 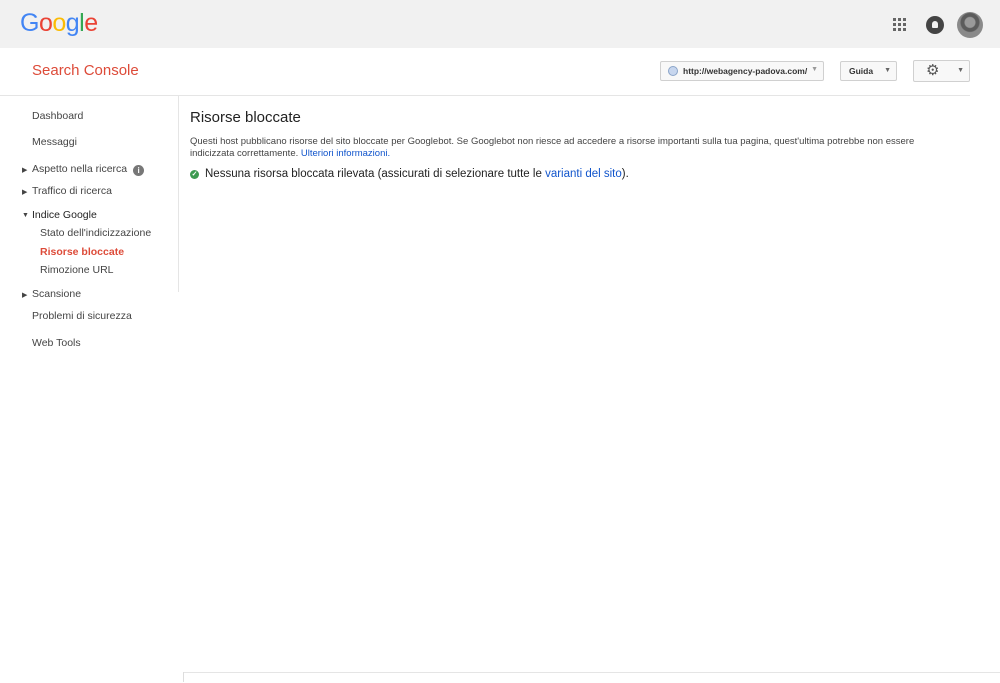 I want to click on sidebar-item-label: Aspetto nella ricerca, so click(x=80, y=169).